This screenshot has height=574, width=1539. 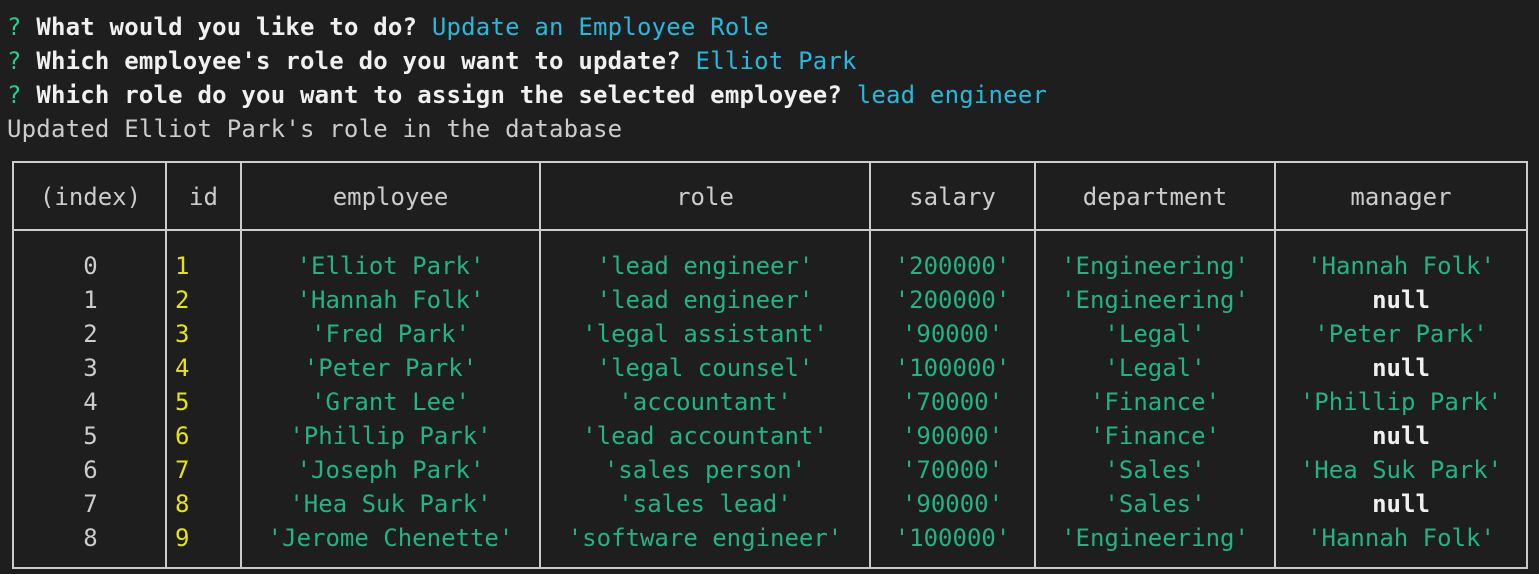 What do you see at coordinates (90, 538) in the screenshot?
I see `cell-index: 8` at bounding box center [90, 538].